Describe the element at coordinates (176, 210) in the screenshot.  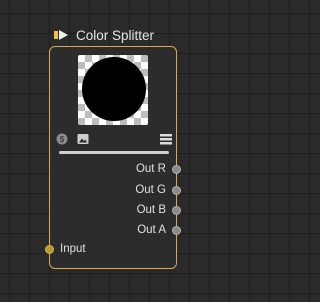
I see `output-port-b` at that location.